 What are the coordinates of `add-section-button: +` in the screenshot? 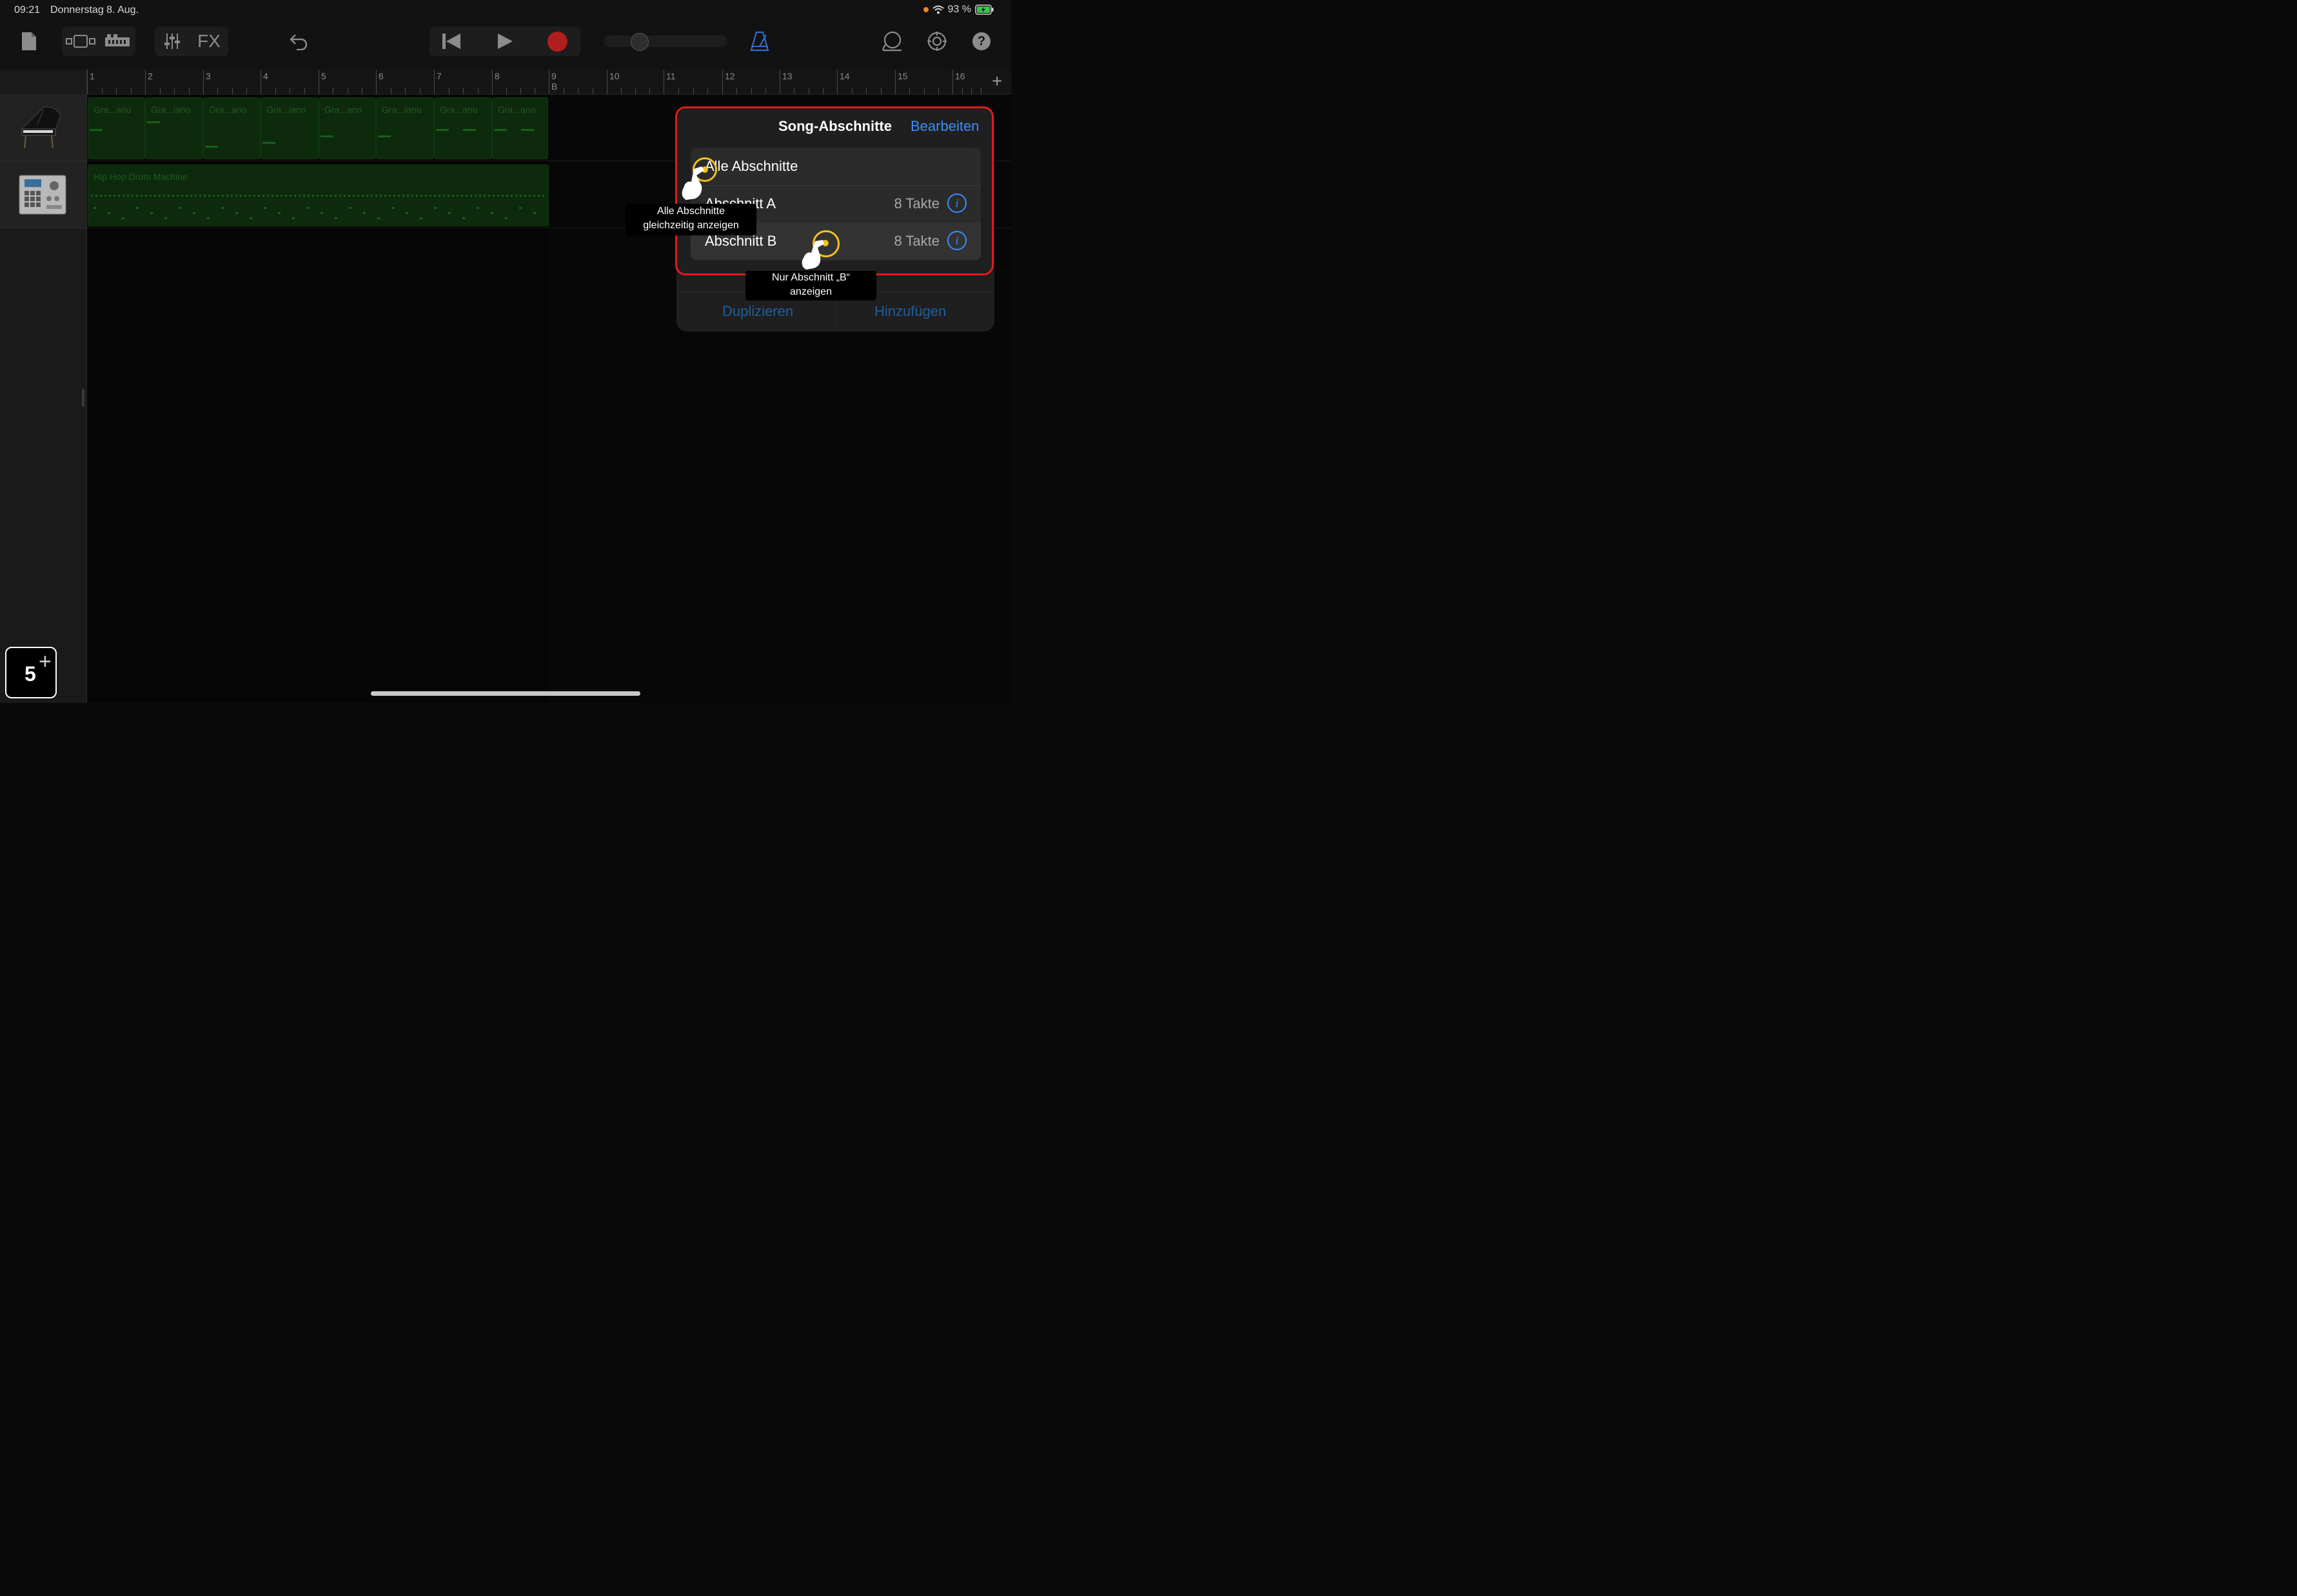 It's located at (997, 81).